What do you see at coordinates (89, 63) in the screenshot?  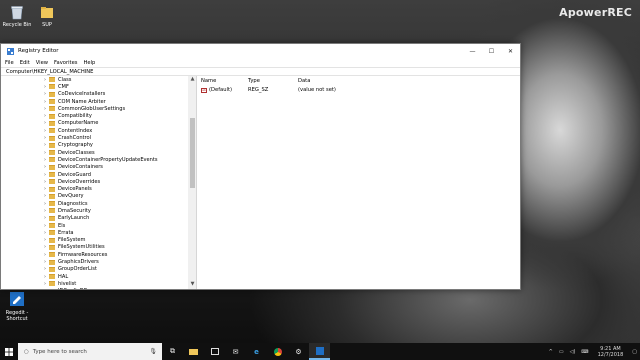 I see `menu-help: Help` at bounding box center [89, 63].